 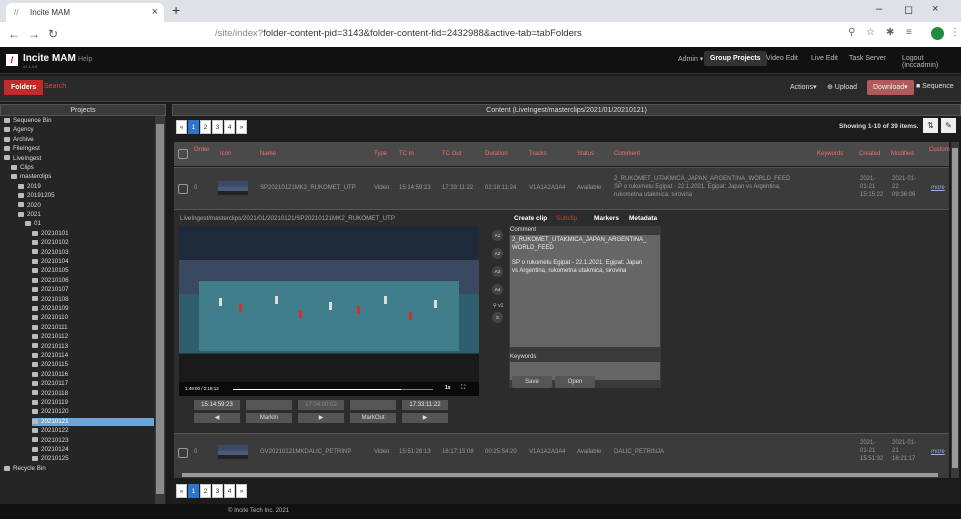 I want to click on step-forward-button: ▶, so click(x=425, y=418).